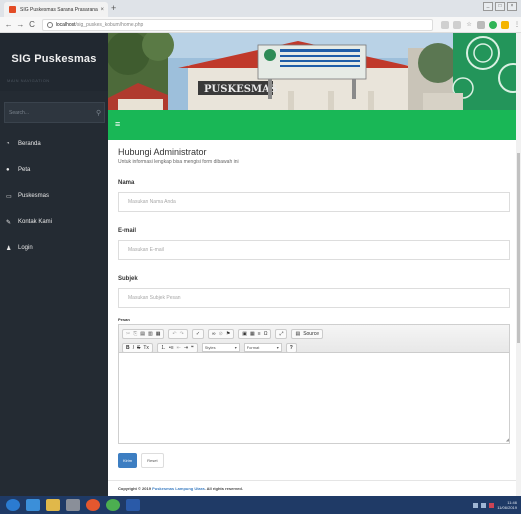  Describe the element at coordinates (318, 202) in the screenshot. I see `nama-input` at that location.